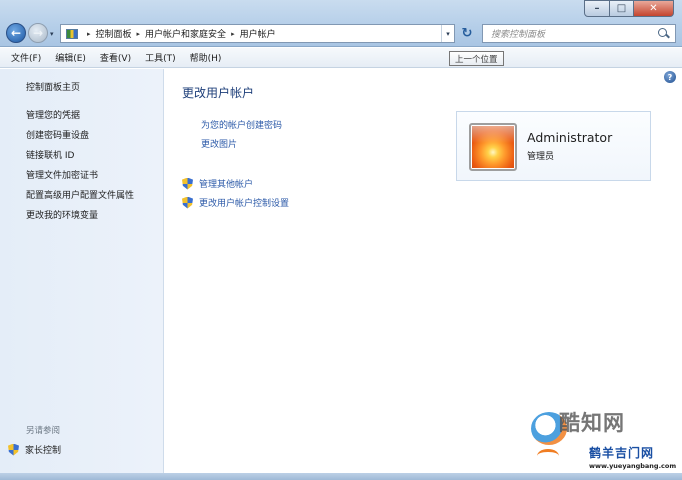 The height and width of the screenshot is (480, 682). Describe the element at coordinates (633, 466) in the screenshot. I see `watermark-url: www.yueyangbang.com` at that location.